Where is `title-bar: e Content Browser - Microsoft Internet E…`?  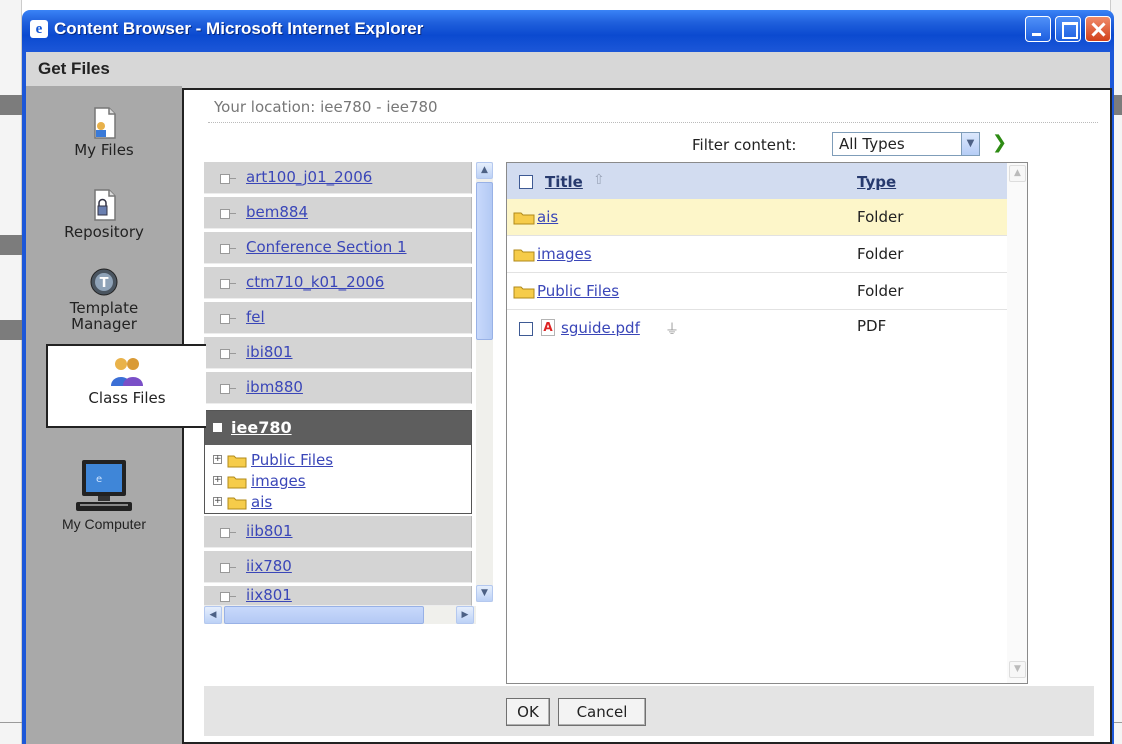 title-bar: e Content Browser - Microsoft Internet E… is located at coordinates (568, 31).